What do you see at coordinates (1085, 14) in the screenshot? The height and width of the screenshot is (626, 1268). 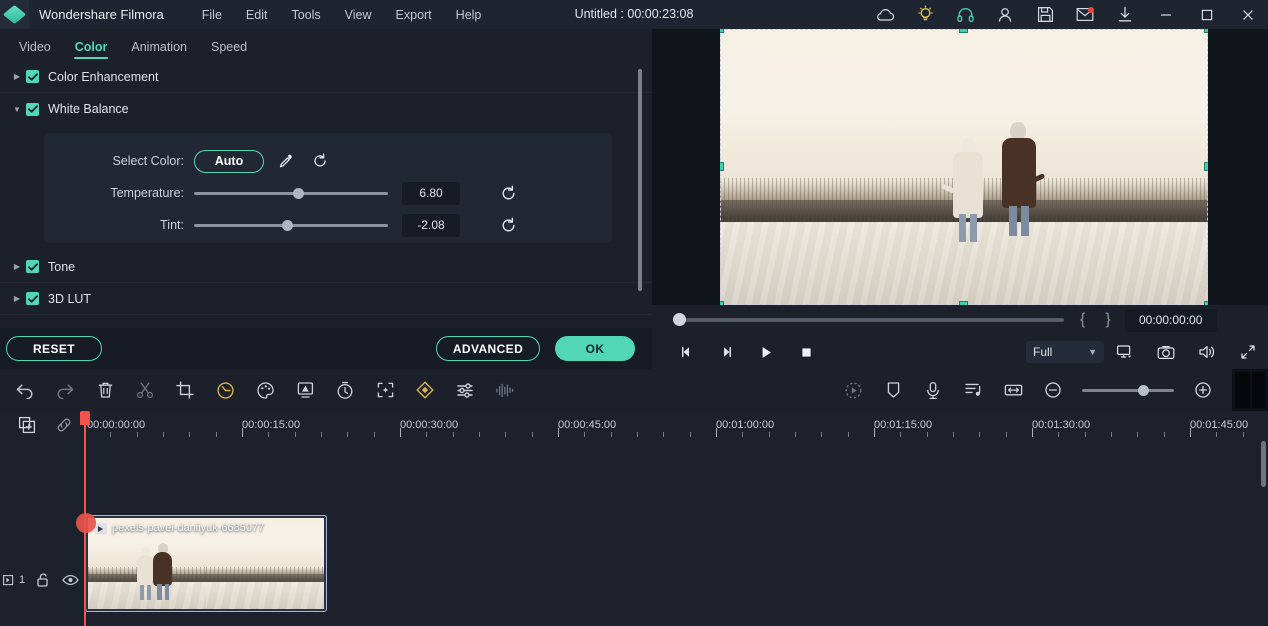 I see `mail-icon` at bounding box center [1085, 14].